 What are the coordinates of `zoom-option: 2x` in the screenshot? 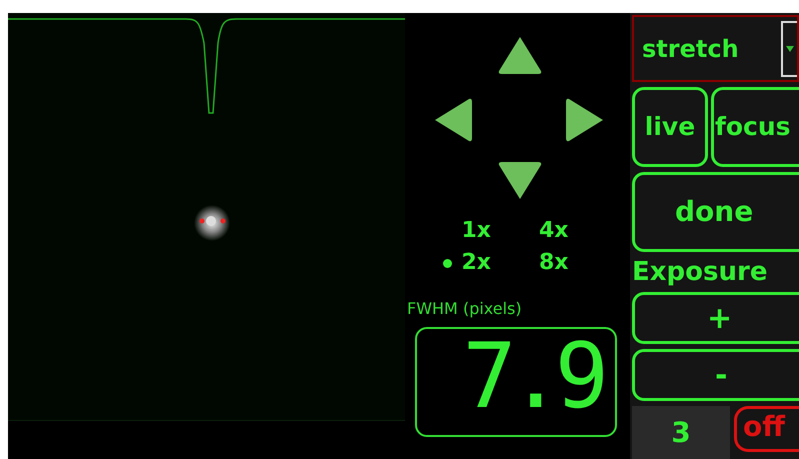 It's located at (476, 263).